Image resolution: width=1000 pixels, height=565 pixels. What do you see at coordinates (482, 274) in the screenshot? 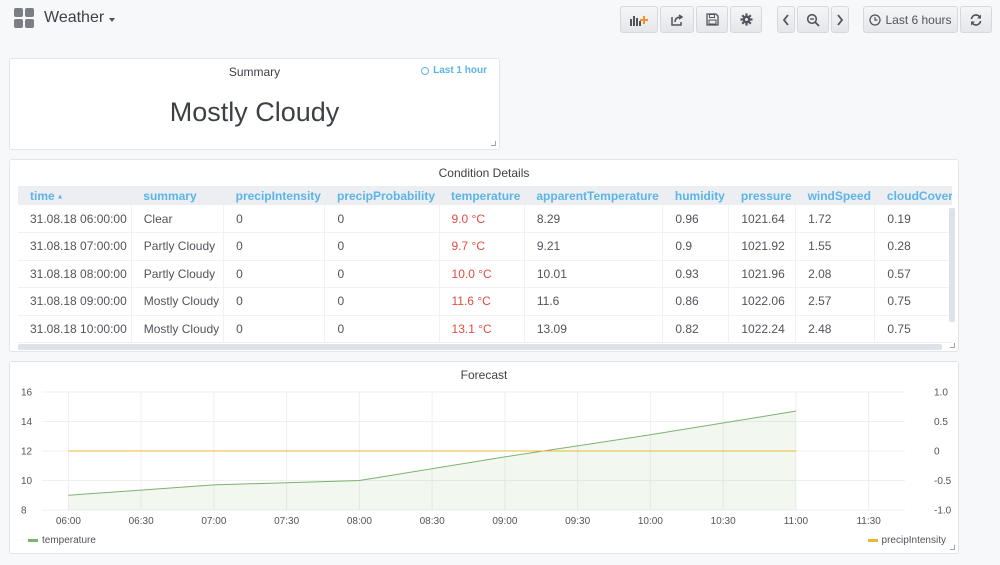
I see `cell-temperature: 10.0 °C` at bounding box center [482, 274].